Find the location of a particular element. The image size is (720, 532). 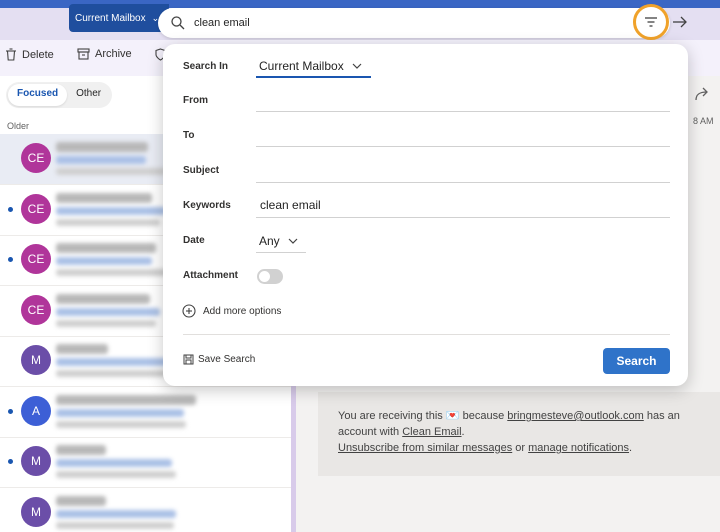

inbox-pivot: Focused Other is located at coordinates (59, 95).